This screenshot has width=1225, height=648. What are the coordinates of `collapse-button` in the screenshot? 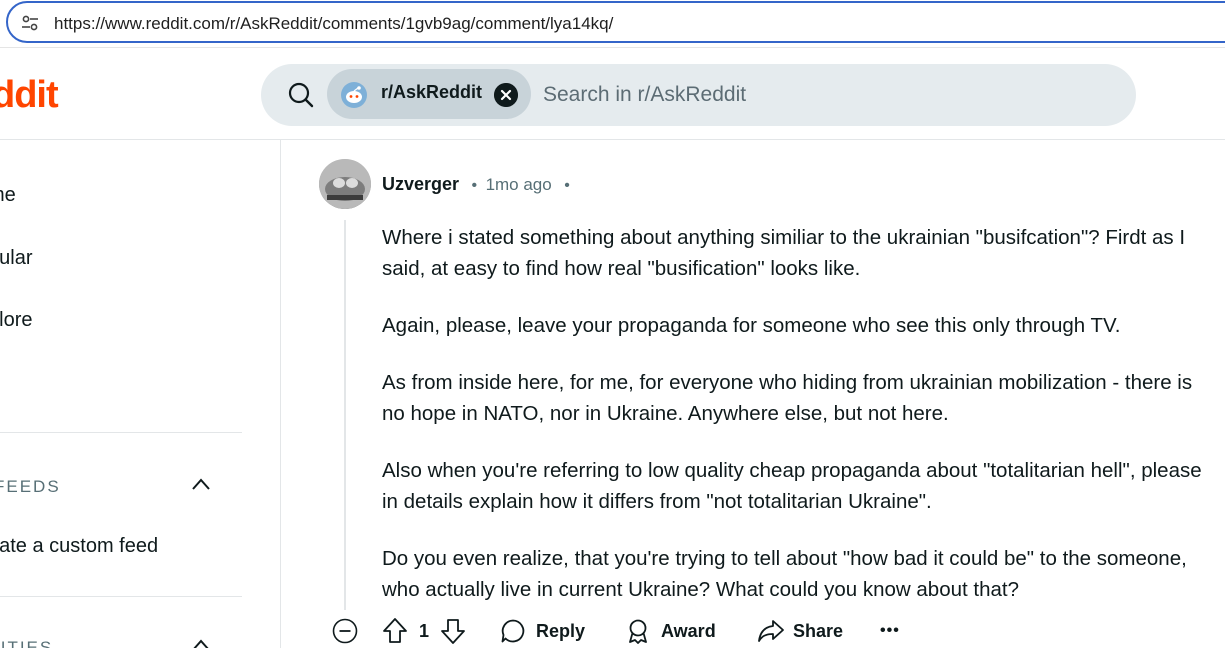 It's located at (345, 631).